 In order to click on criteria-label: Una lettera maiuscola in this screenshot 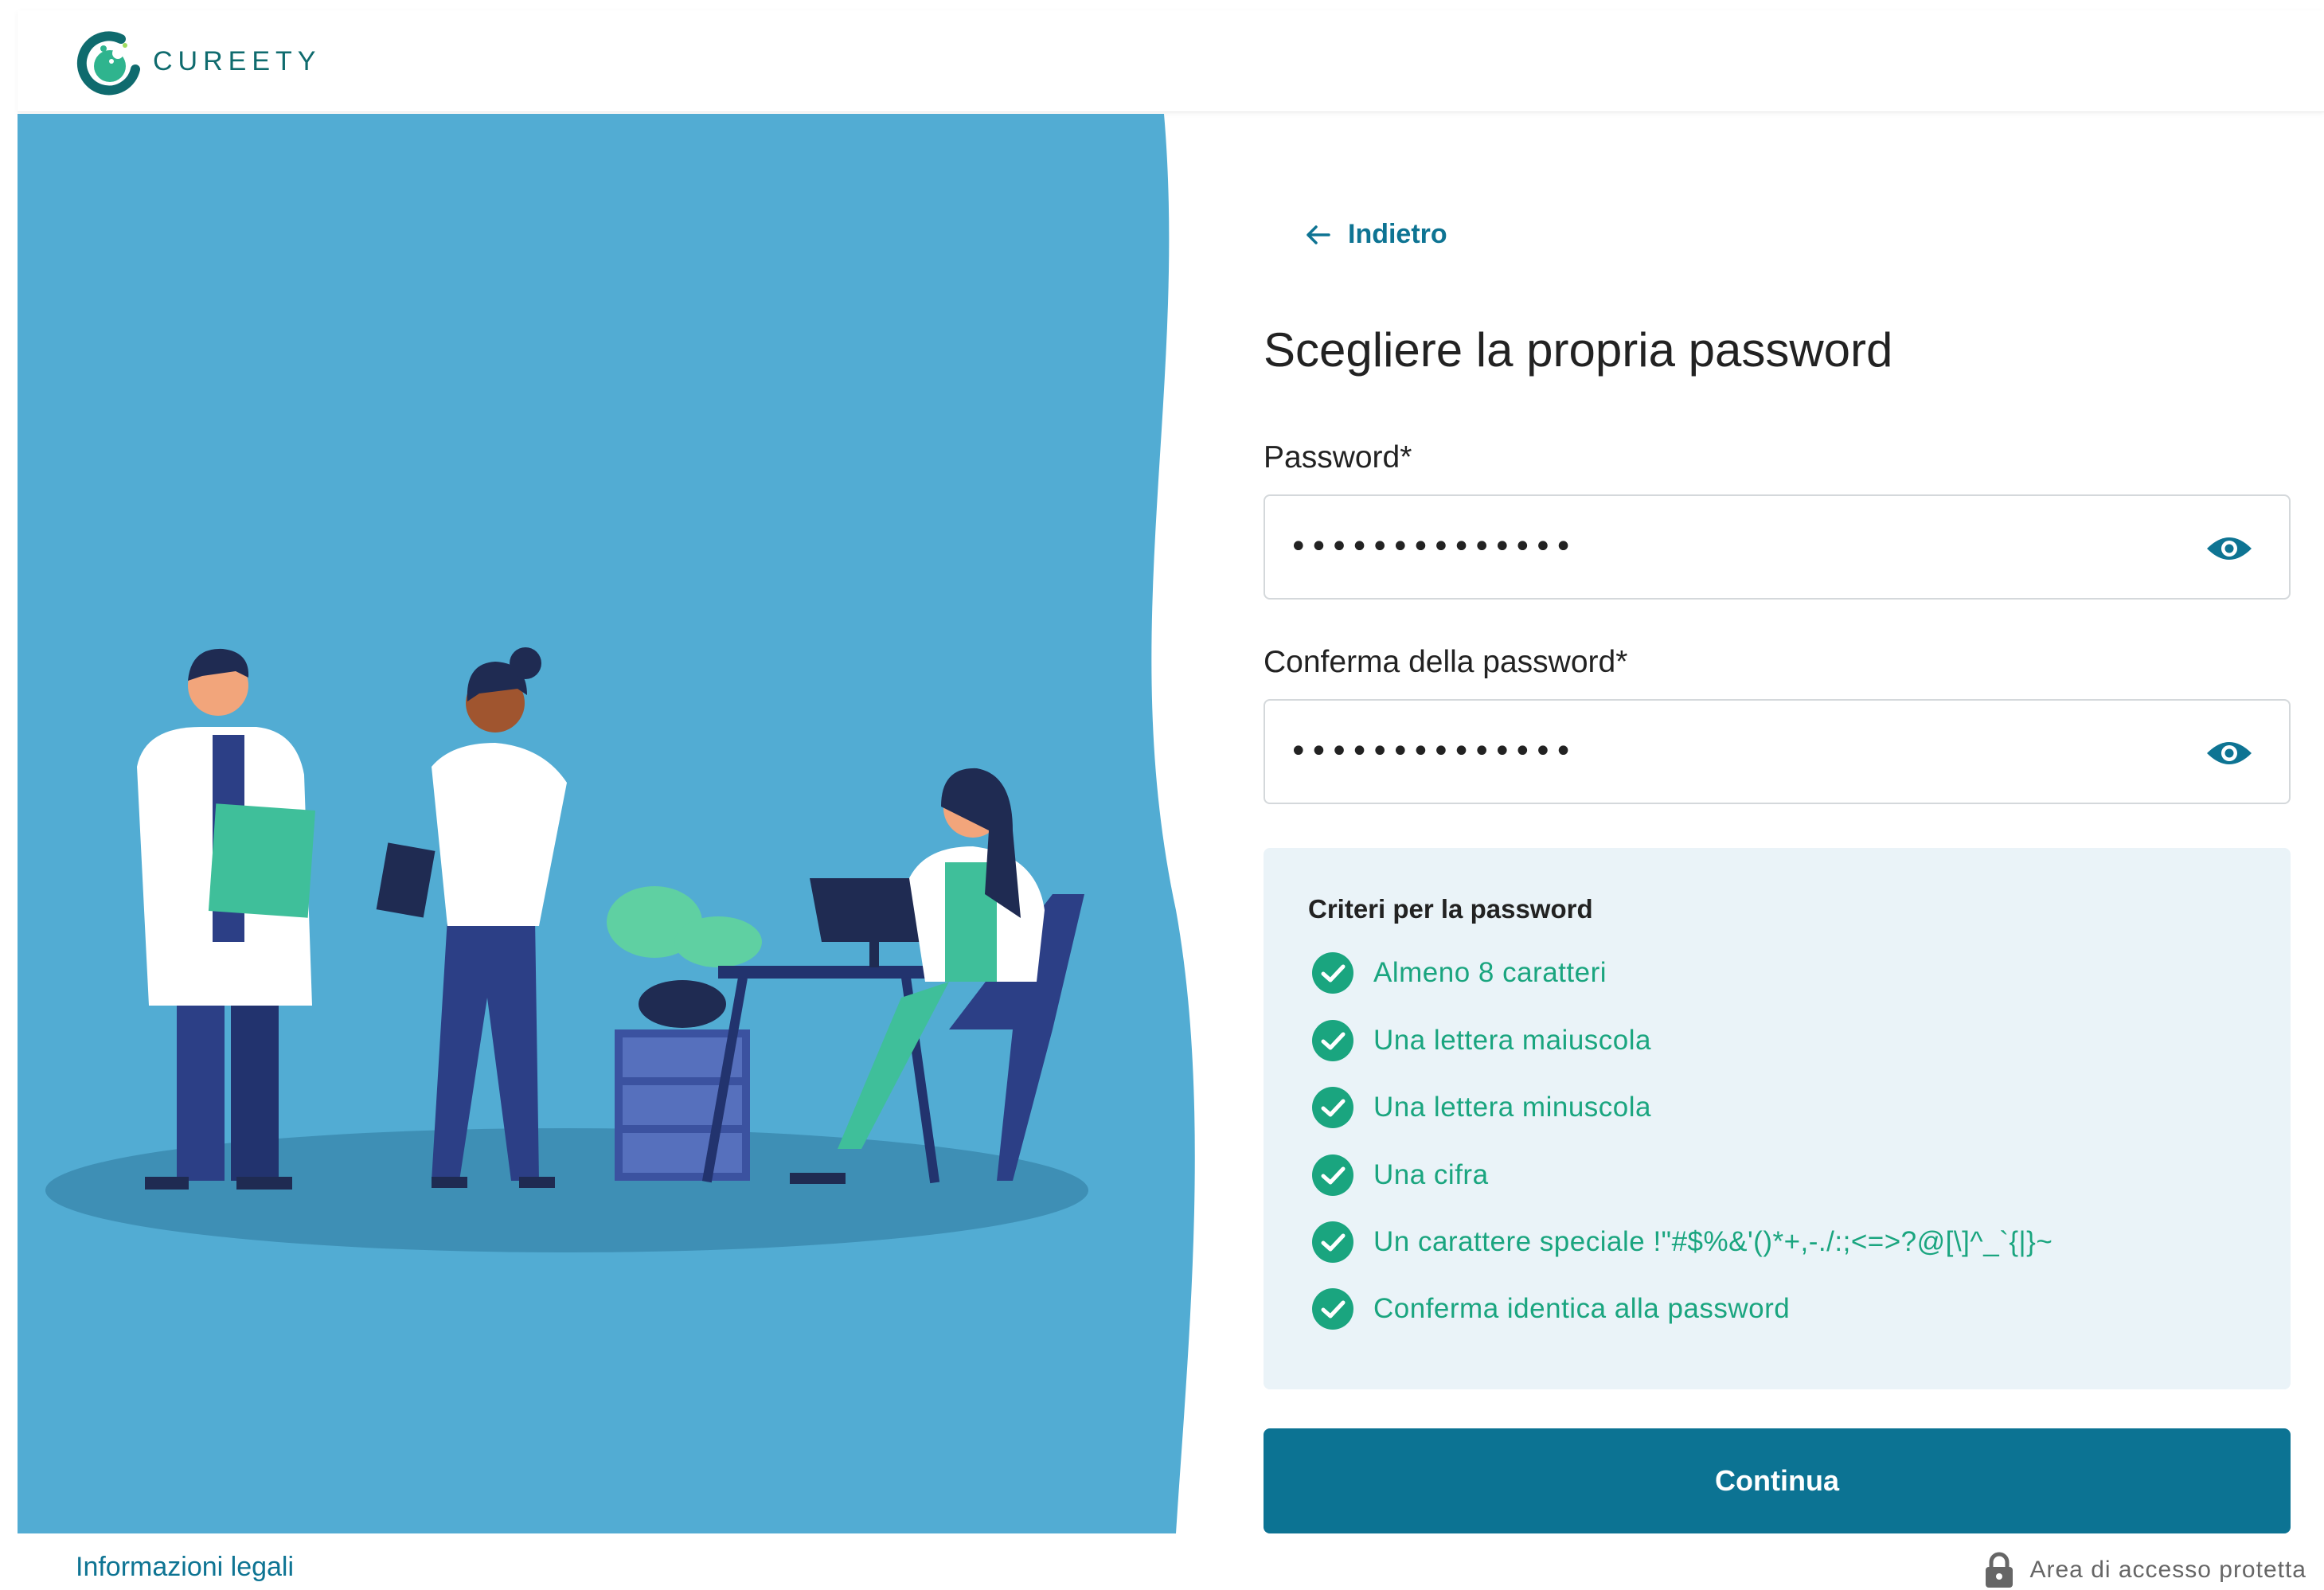, I will do `click(1512, 1040)`.